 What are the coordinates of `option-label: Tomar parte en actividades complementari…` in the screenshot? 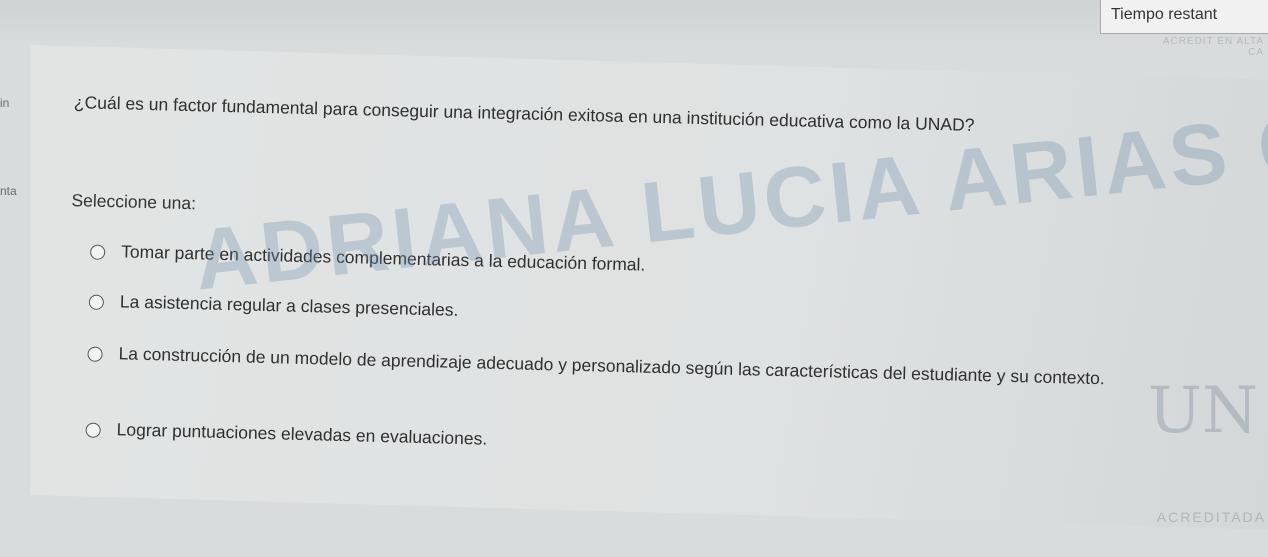 It's located at (383, 258).